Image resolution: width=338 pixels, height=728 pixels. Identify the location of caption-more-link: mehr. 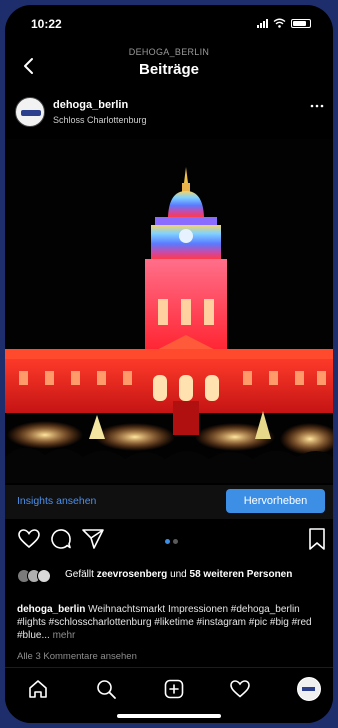
(64, 635).